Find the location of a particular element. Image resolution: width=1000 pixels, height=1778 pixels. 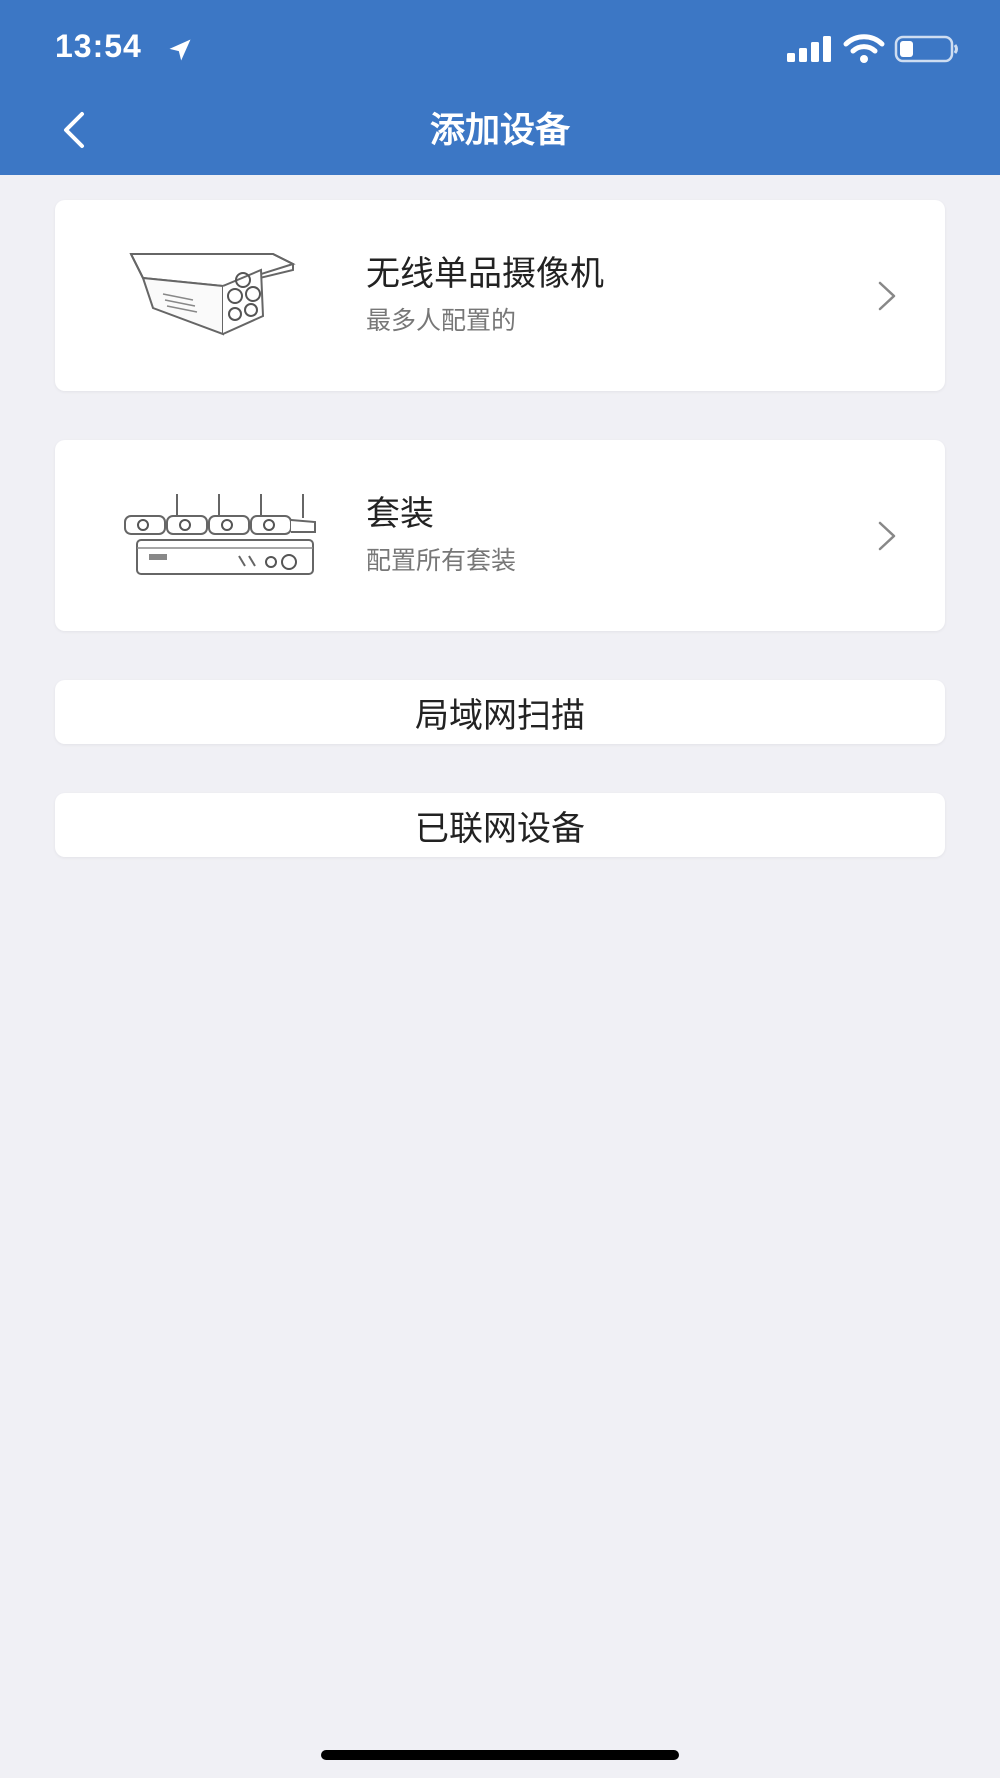

status-time: 13:54 is located at coordinates (98, 46).